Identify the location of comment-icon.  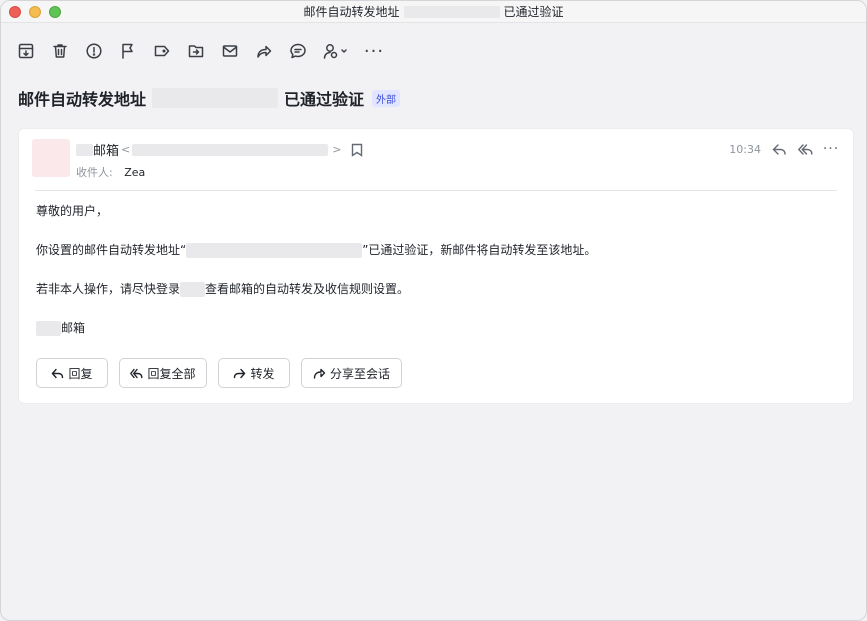
(298, 51).